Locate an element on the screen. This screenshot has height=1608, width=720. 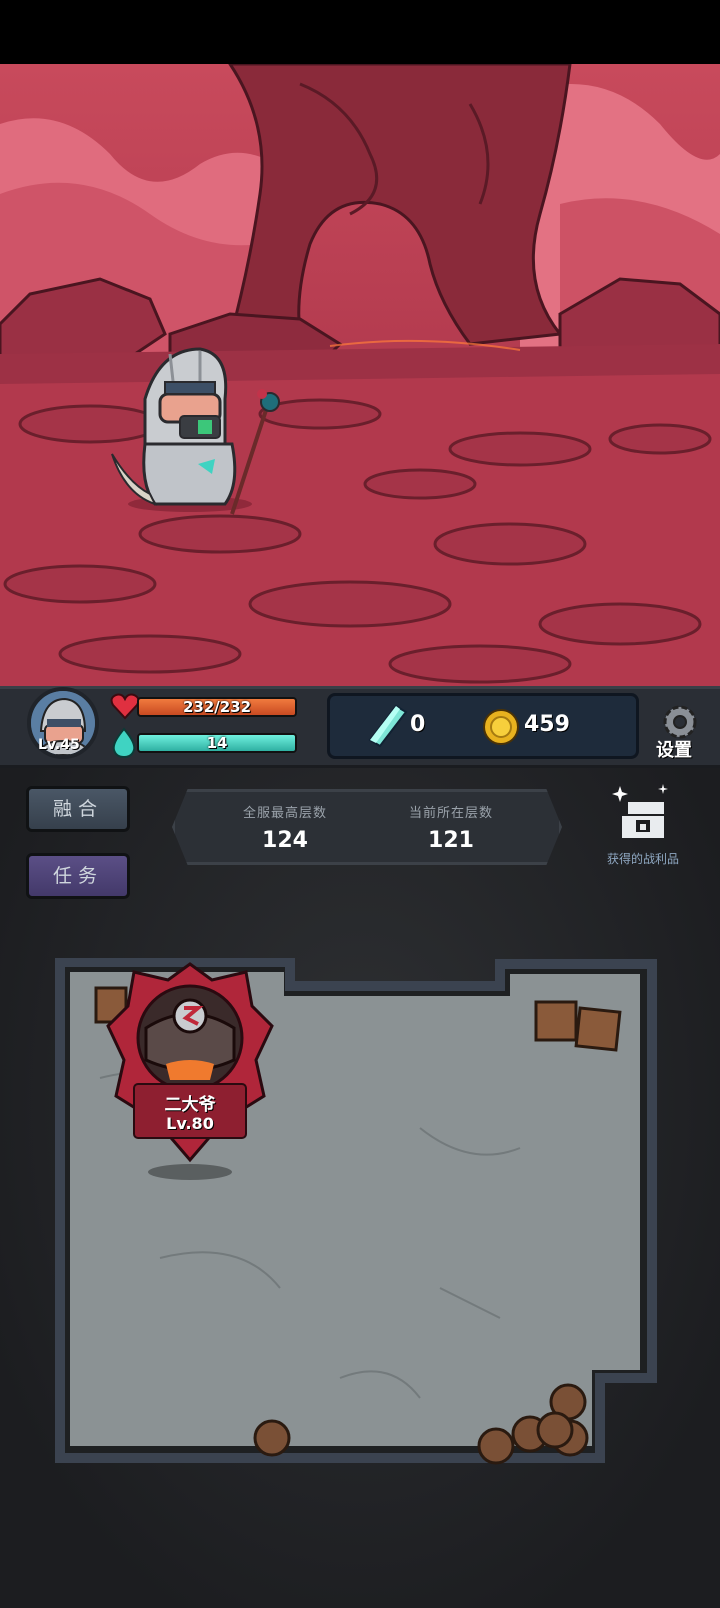
boss-emblem-icon is located at coordinates (190, 1071).